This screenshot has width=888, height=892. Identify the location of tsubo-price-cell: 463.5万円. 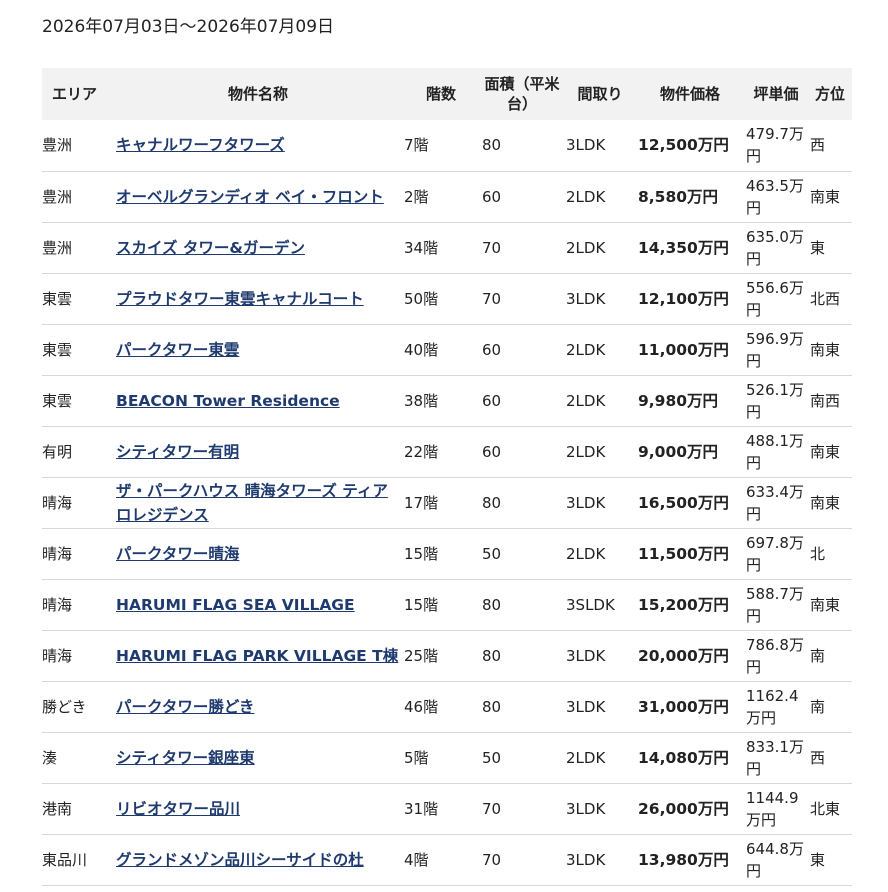
(775, 196).